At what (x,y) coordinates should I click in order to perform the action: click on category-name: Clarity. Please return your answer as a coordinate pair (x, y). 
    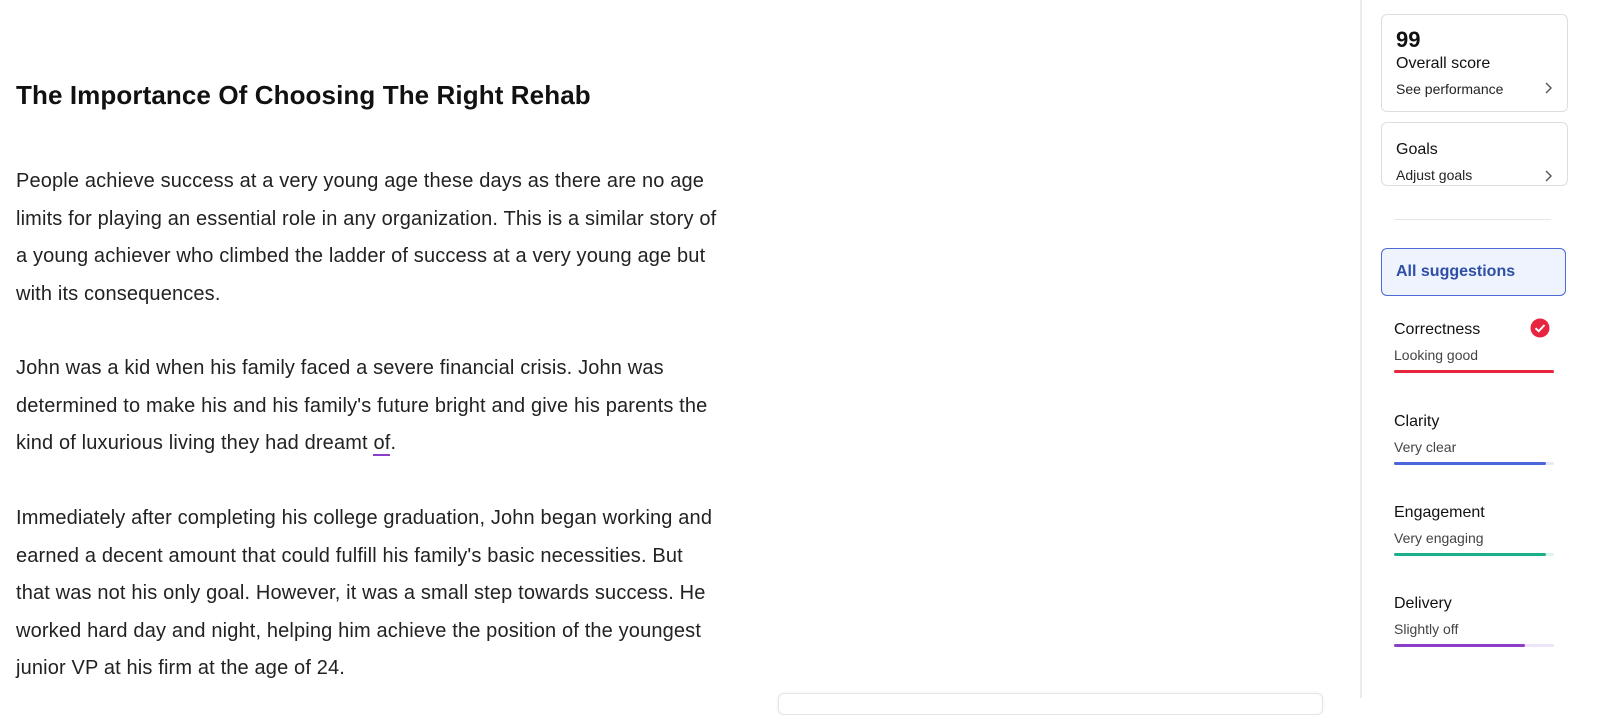
    Looking at the image, I should click on (1417, 421).